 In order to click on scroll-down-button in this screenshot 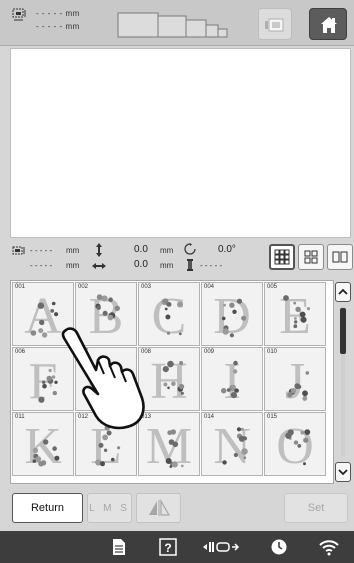, I will do `click(343, 472)`.